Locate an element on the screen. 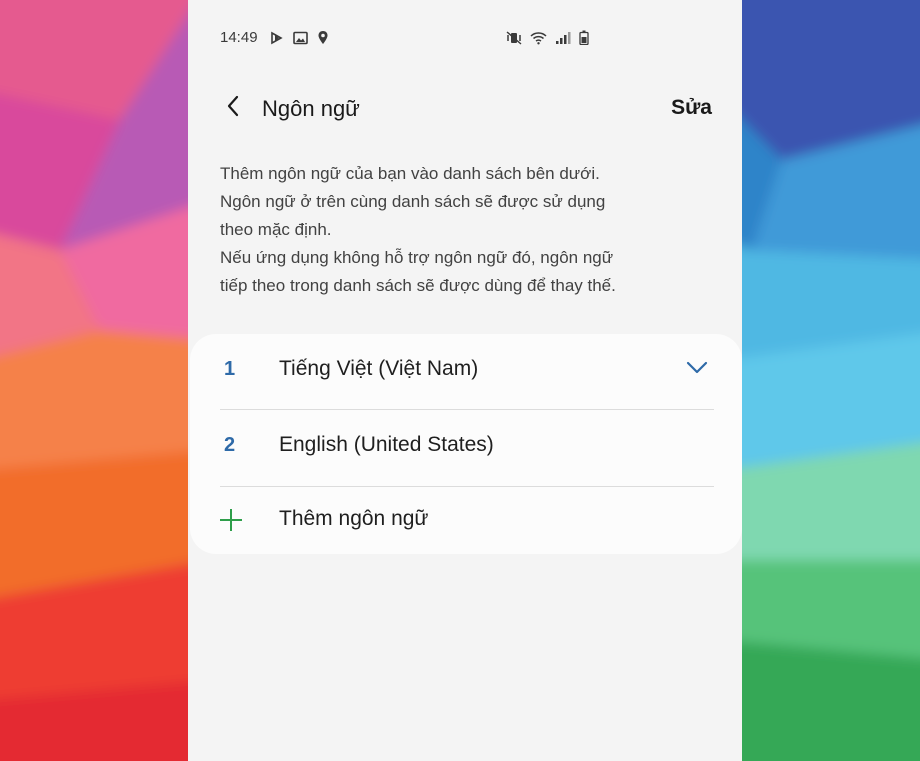 This screenshot has width=920, height=761. status-left-icons is located at coordinates (299, 39).